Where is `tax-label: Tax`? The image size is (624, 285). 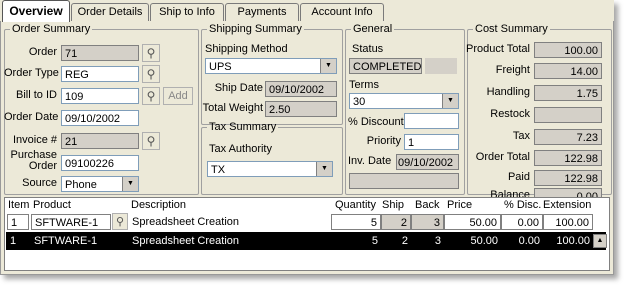 tax-label: Tax is located at coordinates (521, 136).